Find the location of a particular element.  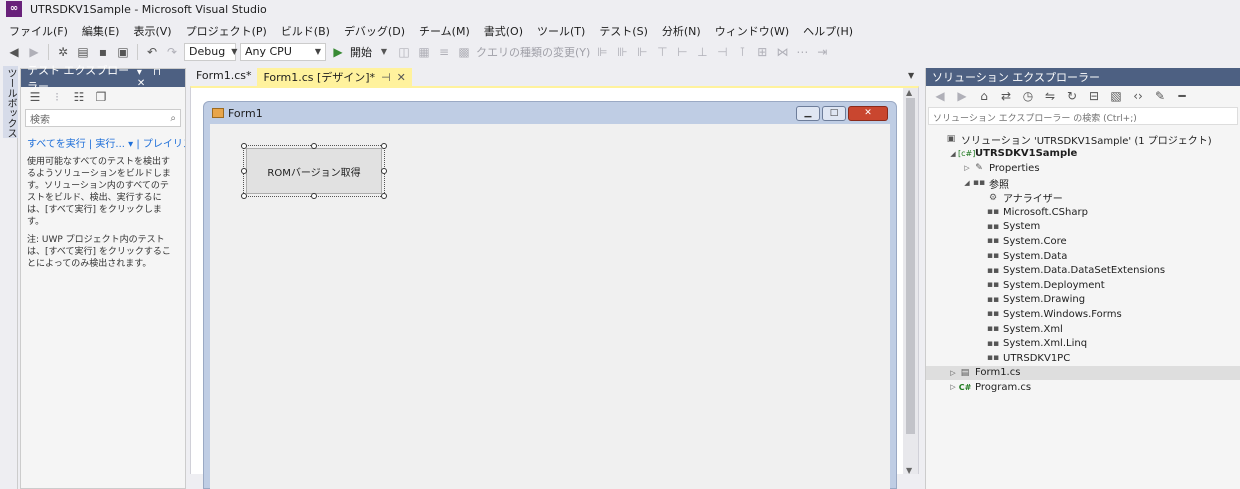

new-project-icon: ✲ is located at coordinates (63, 52).